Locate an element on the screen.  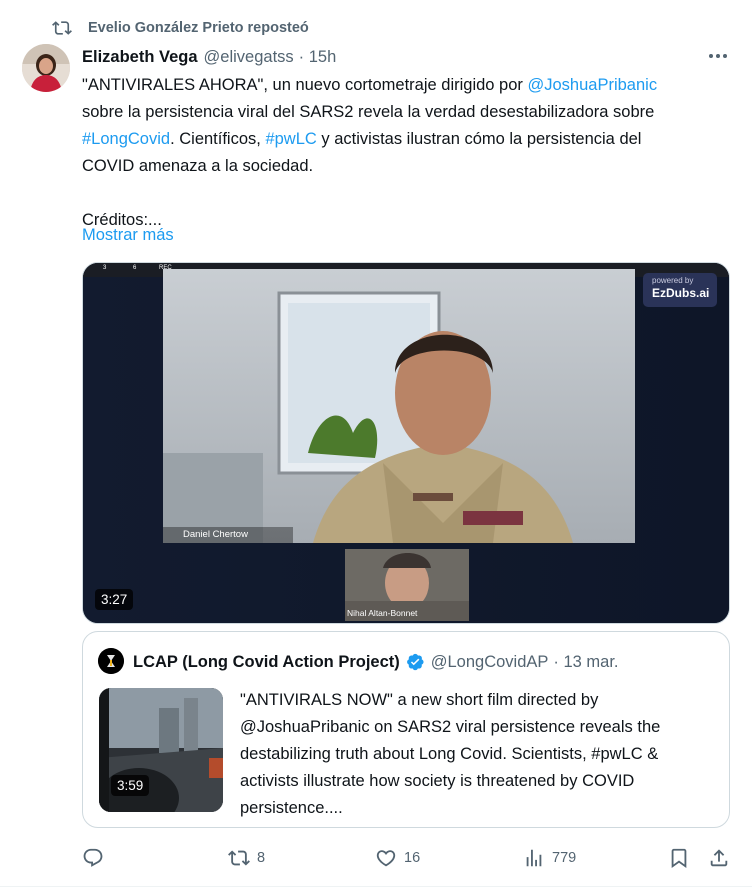
views-button: 779 is located at coordinates (549, 858).